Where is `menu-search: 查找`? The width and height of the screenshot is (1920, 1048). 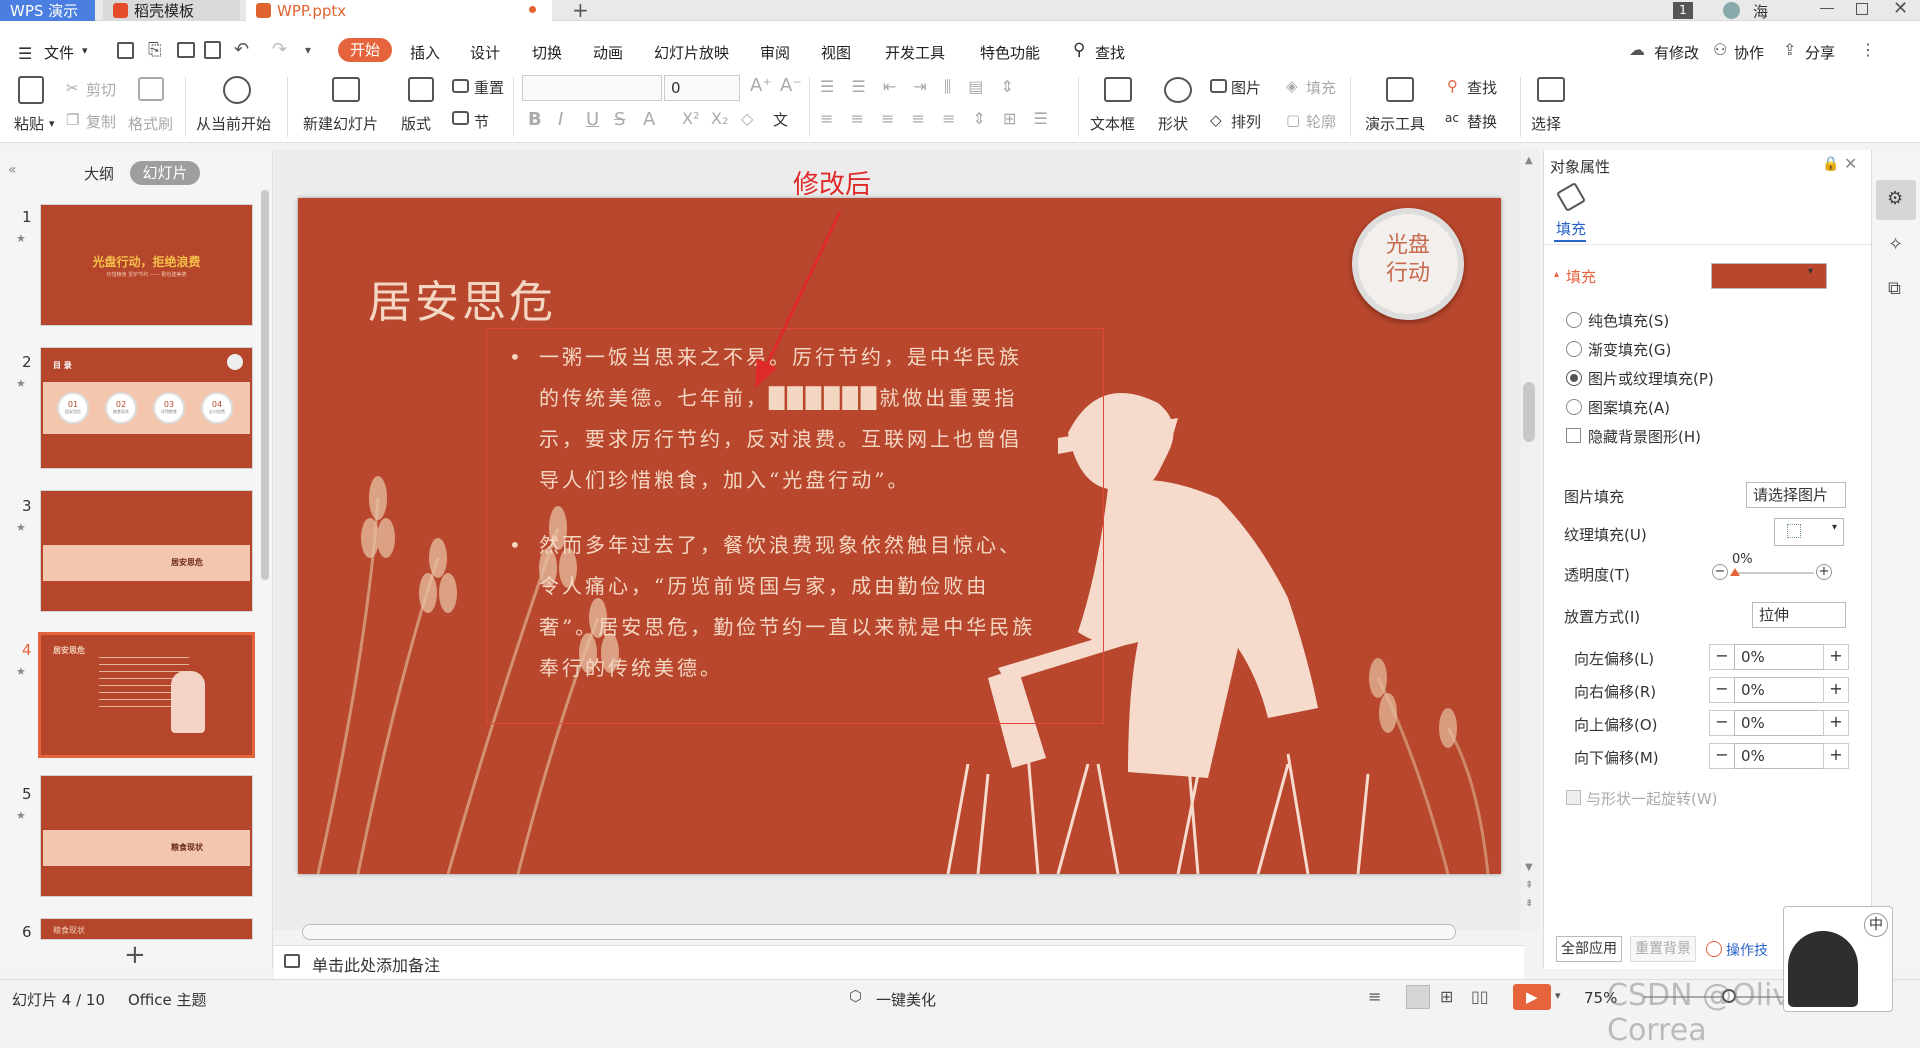 menu-search: 查找 is located at coordinates (1110, 53).